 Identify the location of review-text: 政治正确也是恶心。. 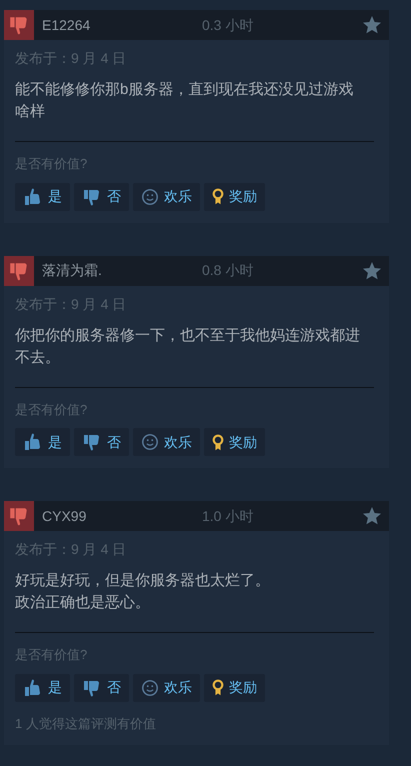
(83, 603).